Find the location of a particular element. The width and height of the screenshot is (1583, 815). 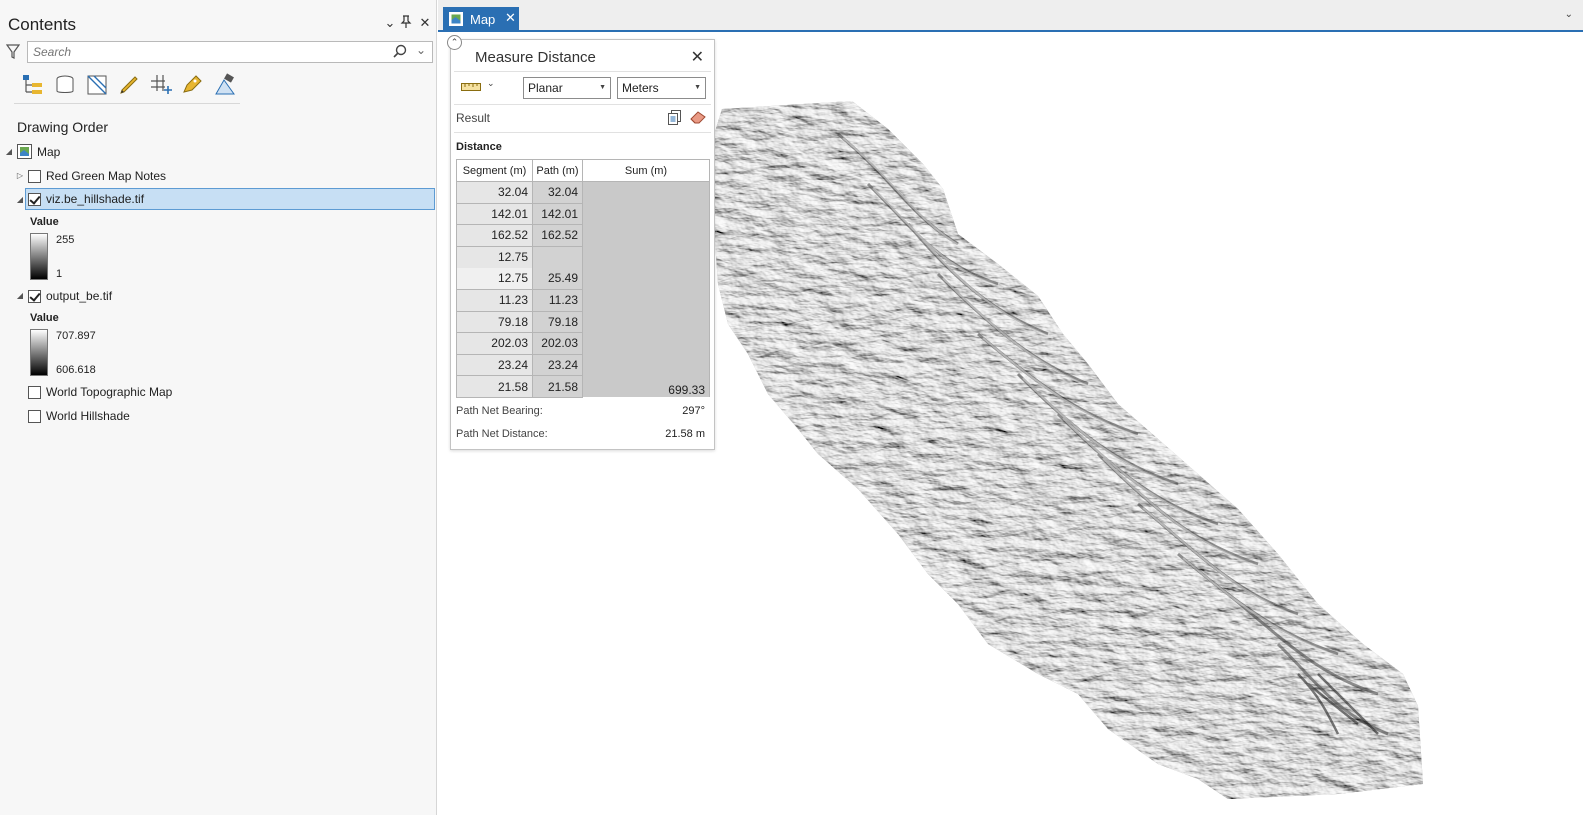

legend-min-label: 606.618 is located at coordinates (76, 370).